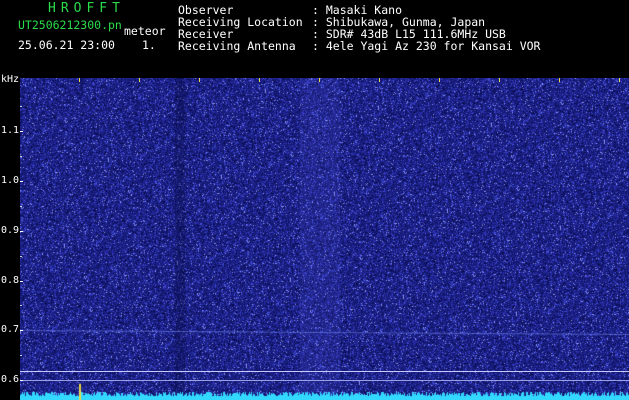 The height and width of the screenshot is (400, 629). I want to click on filename-label: UT2506212300.pn, so click(70, 25).